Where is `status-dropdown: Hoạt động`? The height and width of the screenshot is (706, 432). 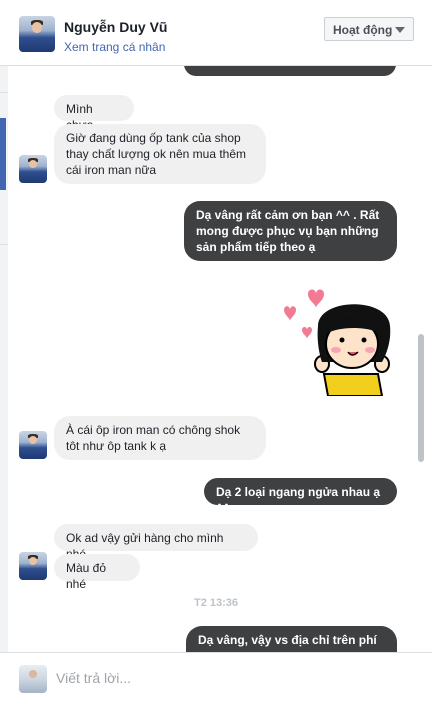 status-dropdown: Hoạt động is located at coordinates (369, 29).